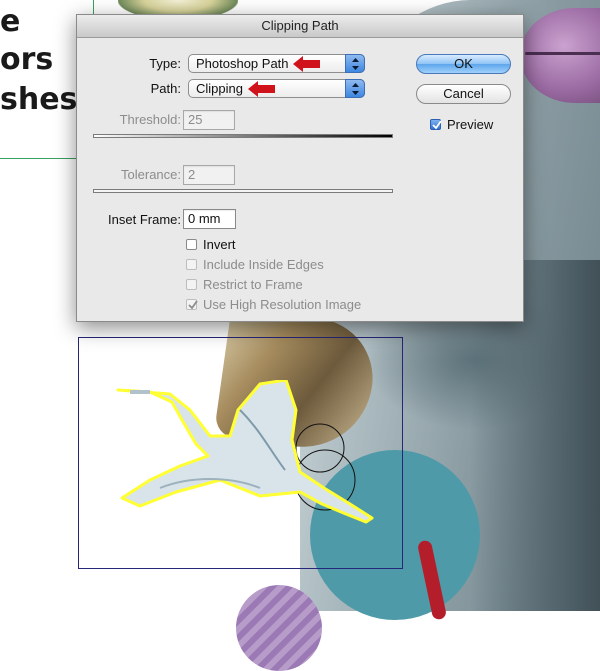 The image size is (600, 671). I want to click on purple-circle-shape, so click(279, 628).